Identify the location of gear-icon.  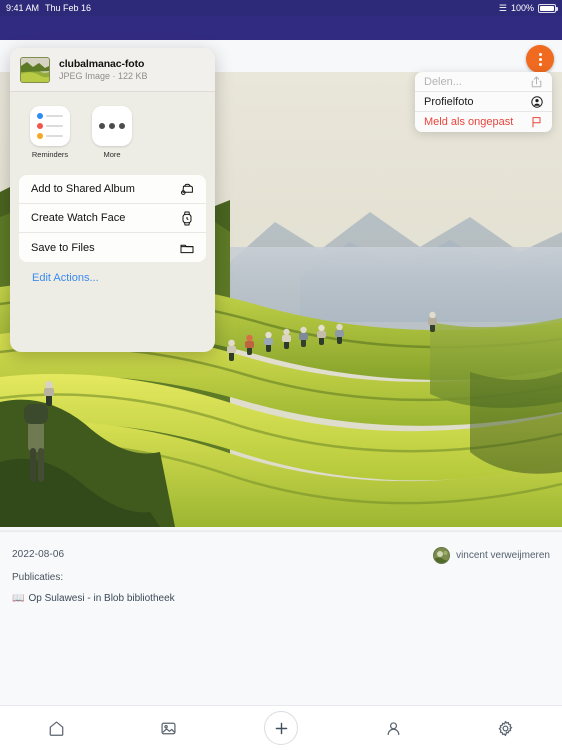
(505, 728).